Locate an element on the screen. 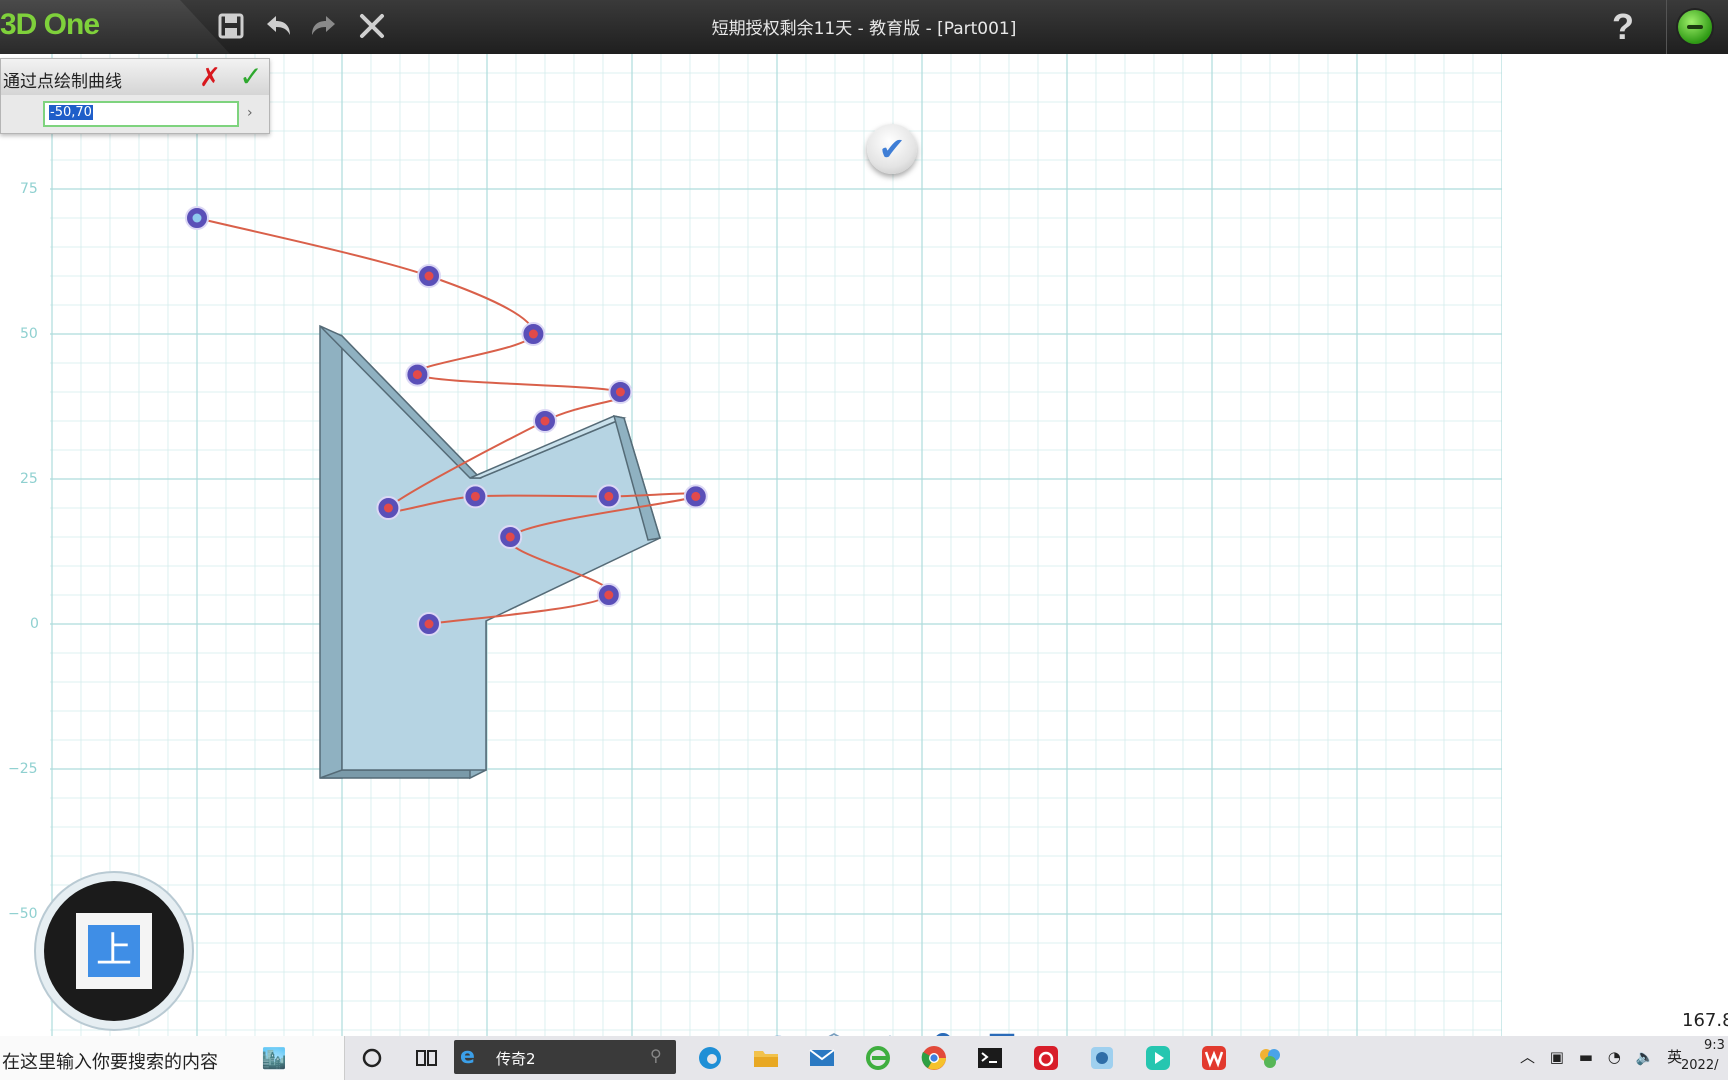  video-app-icon is located at coordinates (1158, 1058).